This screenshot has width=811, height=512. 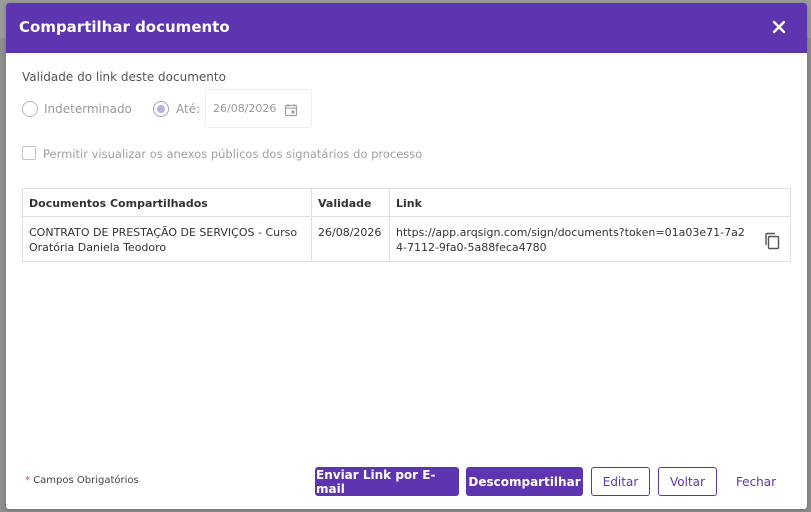 What do you see at coordinates (387, 481) in the screenshot?
I see `send-link-email-button: Enviar Link por E-mail` at bounding box center [387, 481].